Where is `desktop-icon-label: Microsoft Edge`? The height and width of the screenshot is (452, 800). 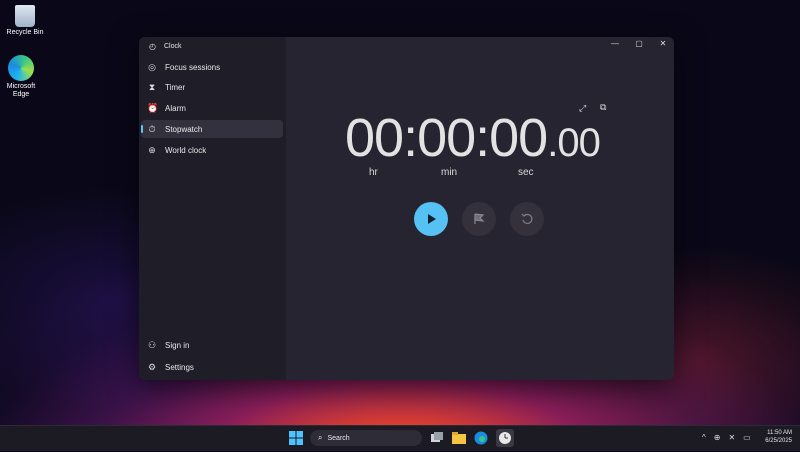
desktop-icon-label: Microsoft Edge is located at coordinates (21, 90).